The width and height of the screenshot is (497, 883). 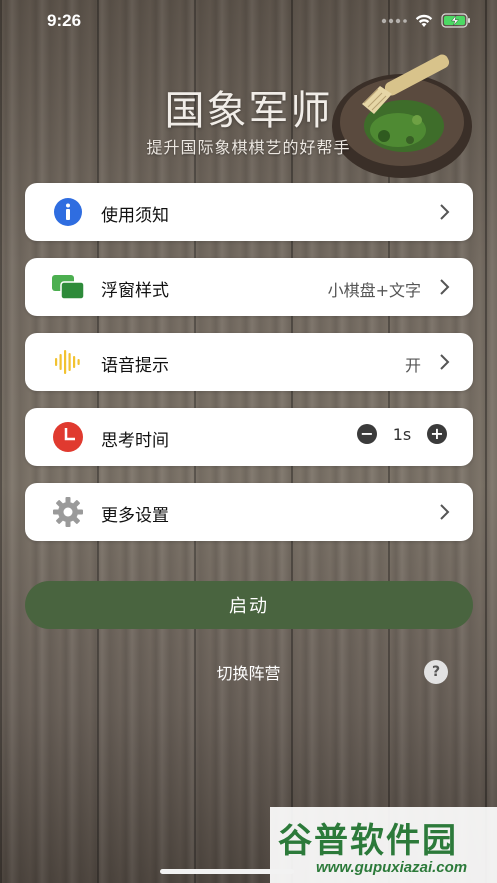 I want to click on menu-item-float-style: 浮窗样式 小棋盘+文字, so click(x=249, y=287).